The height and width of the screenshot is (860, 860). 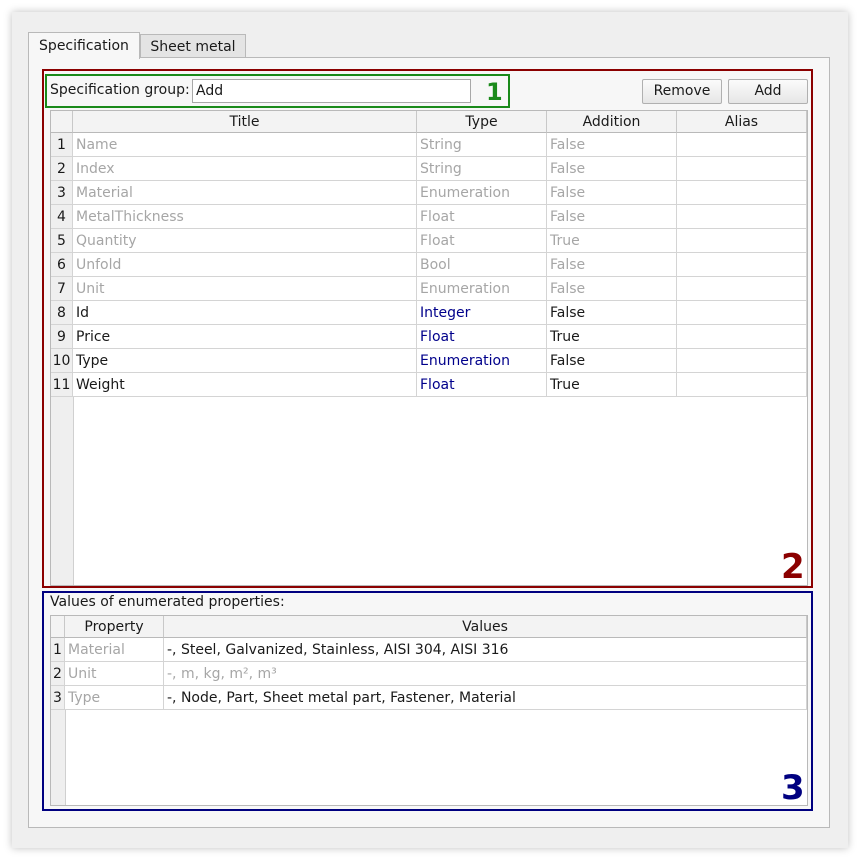 I want to click on tab-sheet-metal: Sheet metal, so click(x=193, y=46).